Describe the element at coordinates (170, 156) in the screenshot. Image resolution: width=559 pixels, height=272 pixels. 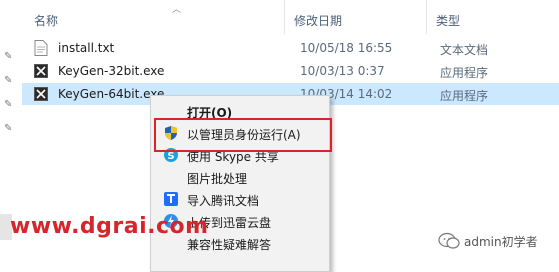
I see `svg-text: S` at that location.